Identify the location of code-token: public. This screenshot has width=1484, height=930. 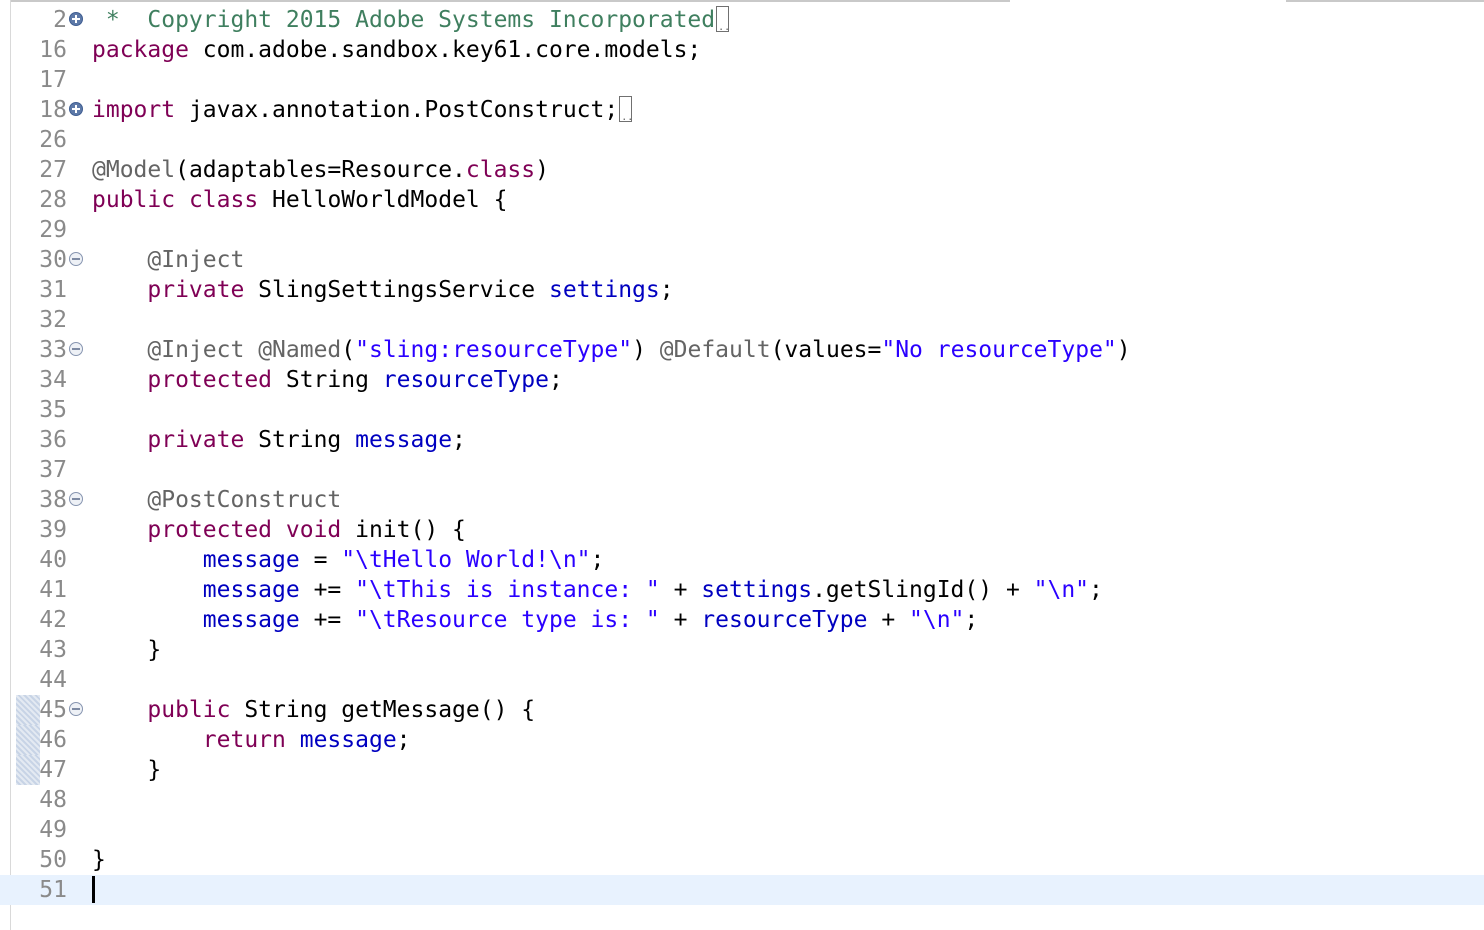
(189, 710).